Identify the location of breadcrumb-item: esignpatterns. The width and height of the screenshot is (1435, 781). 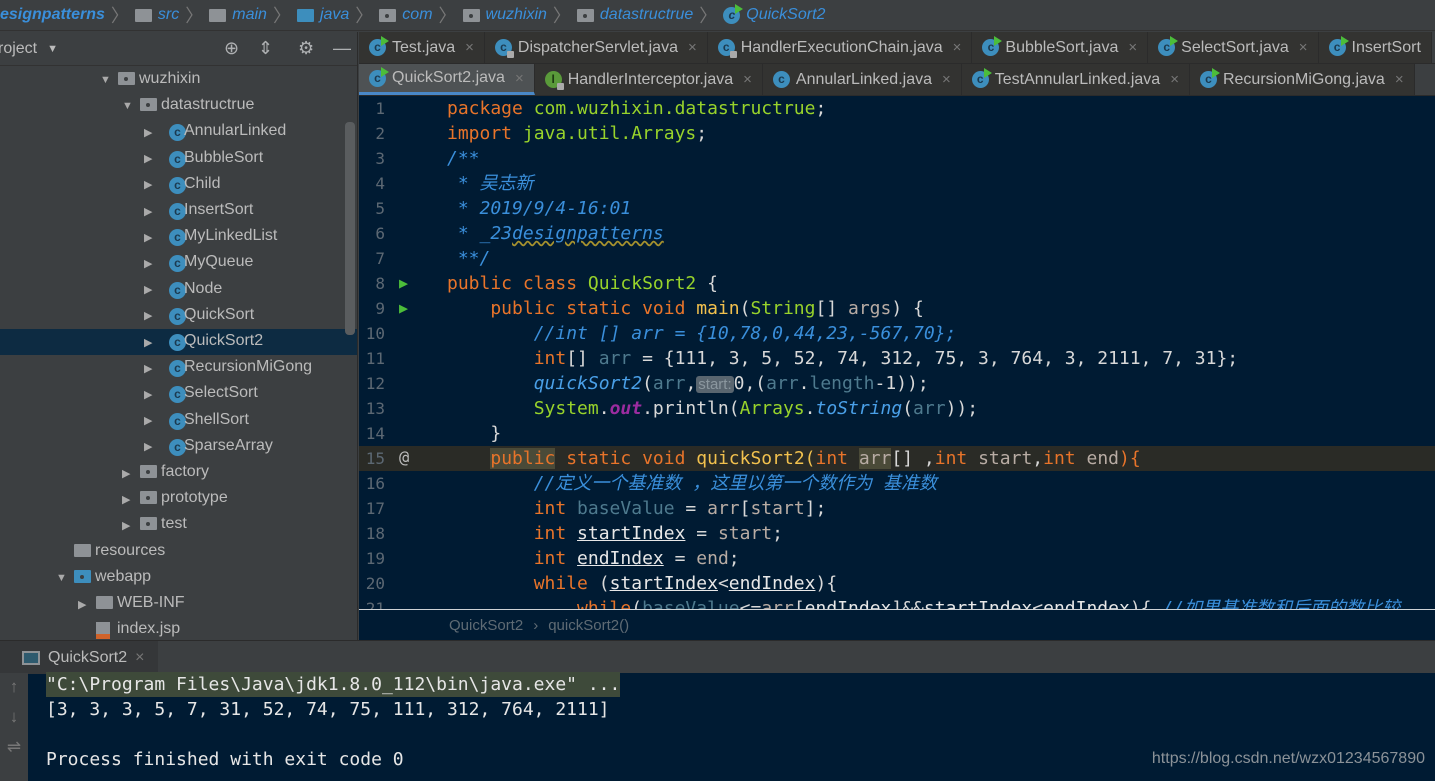
(52, 15).